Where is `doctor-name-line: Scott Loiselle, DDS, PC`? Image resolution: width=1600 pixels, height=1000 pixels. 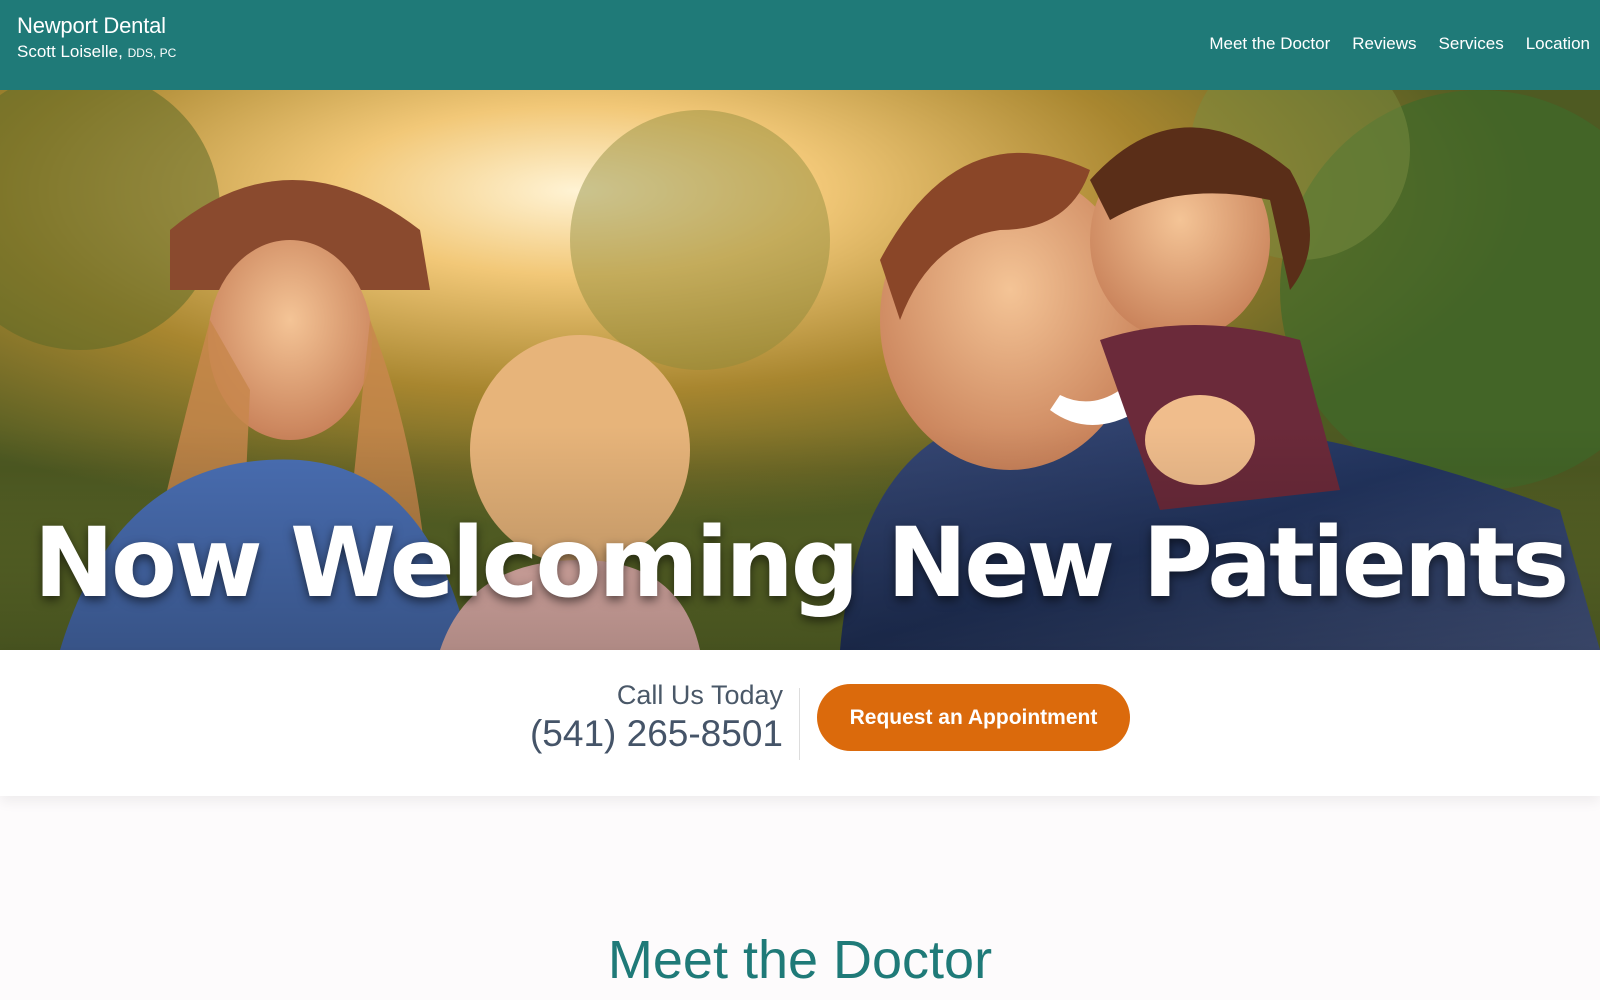 doctor-name-line: Scott Loiselle, DDS, PC is located at coordinates (96, 52).